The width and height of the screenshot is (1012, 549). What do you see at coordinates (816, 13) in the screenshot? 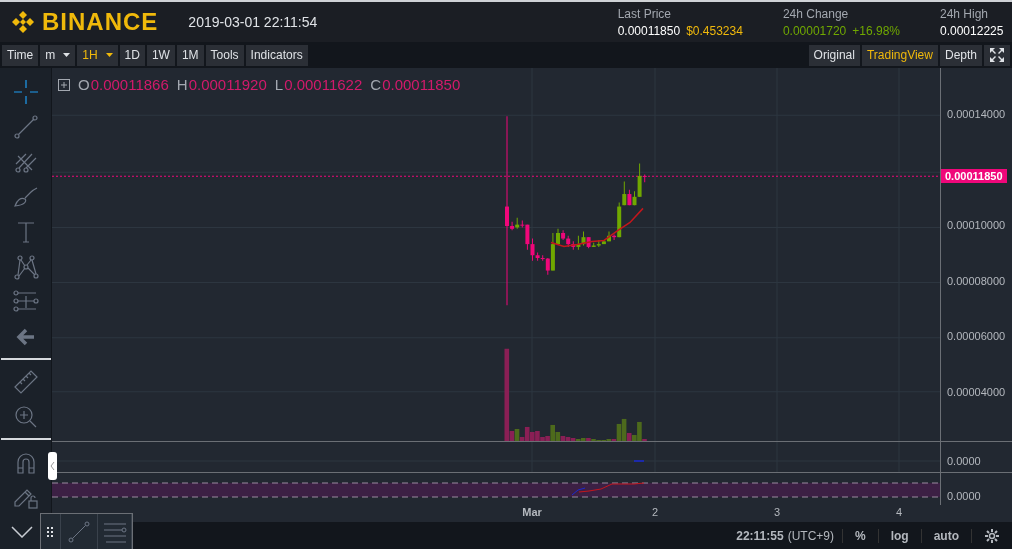
I see `stat-label: 24h Change` at bounding box center [816, 13].